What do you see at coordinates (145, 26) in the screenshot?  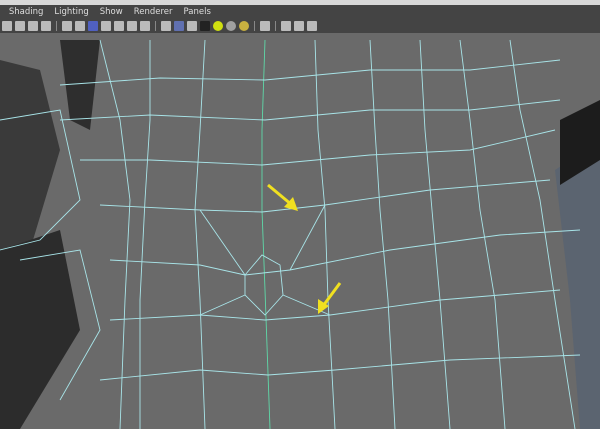 I see `text-icon` at bounding box center [145, 26].